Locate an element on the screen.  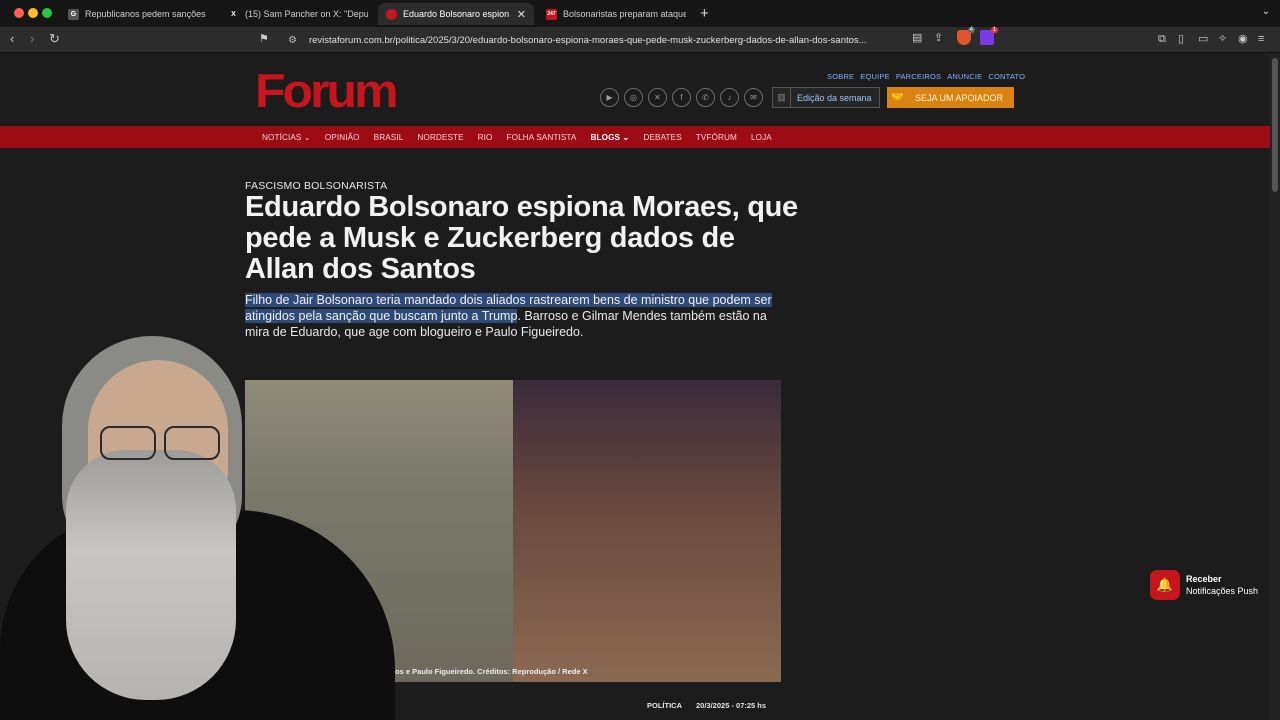
link-sobre: SOBRE is located at coordinates (840, 76).